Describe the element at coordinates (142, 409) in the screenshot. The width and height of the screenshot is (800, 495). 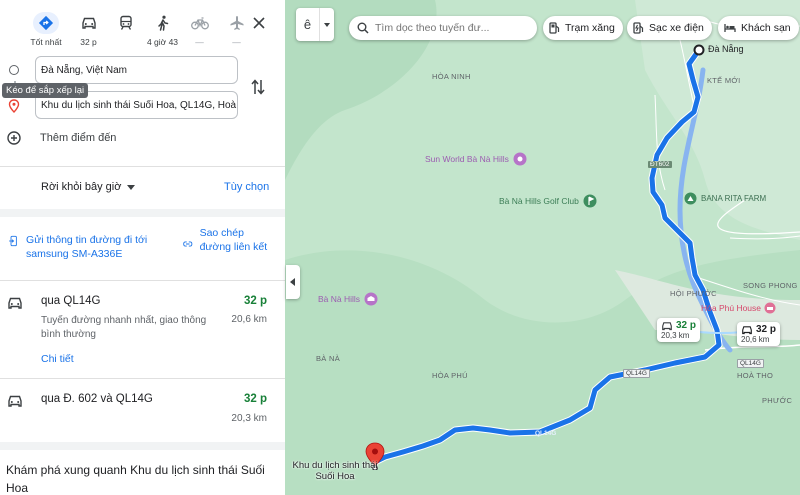
I see `route-option-2: qua Đ. 602 và QL14G 32 p 20,3 km` at that location.